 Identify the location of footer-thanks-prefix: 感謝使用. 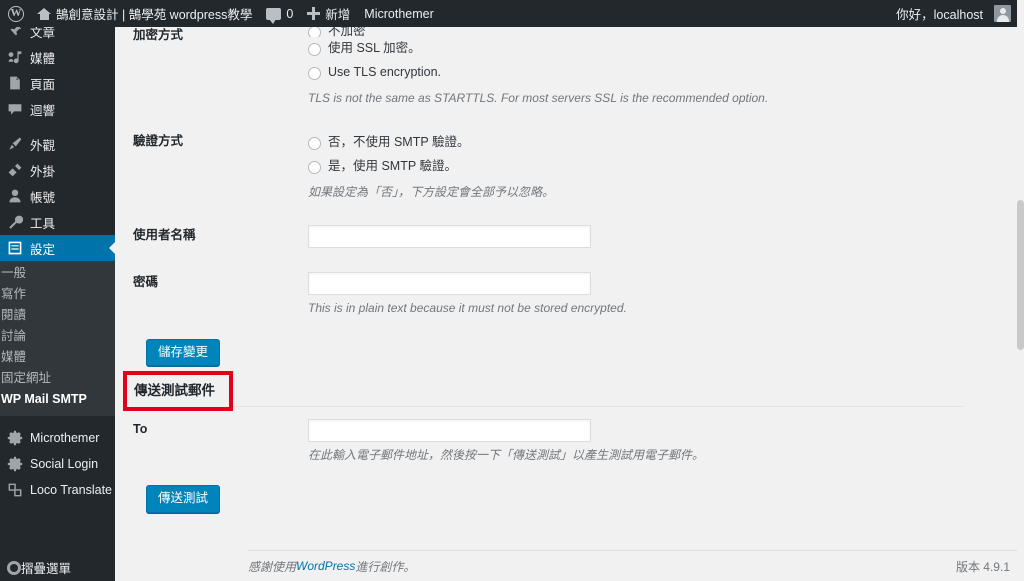
(272, 566).